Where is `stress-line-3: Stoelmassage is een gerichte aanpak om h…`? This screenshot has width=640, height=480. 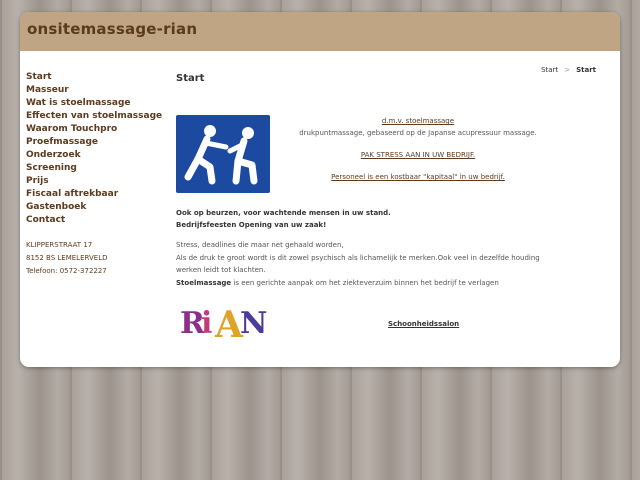 stress-line-3: Stoelmassage is een gerichte aanpak om h… is located at coordinates (371, 283).